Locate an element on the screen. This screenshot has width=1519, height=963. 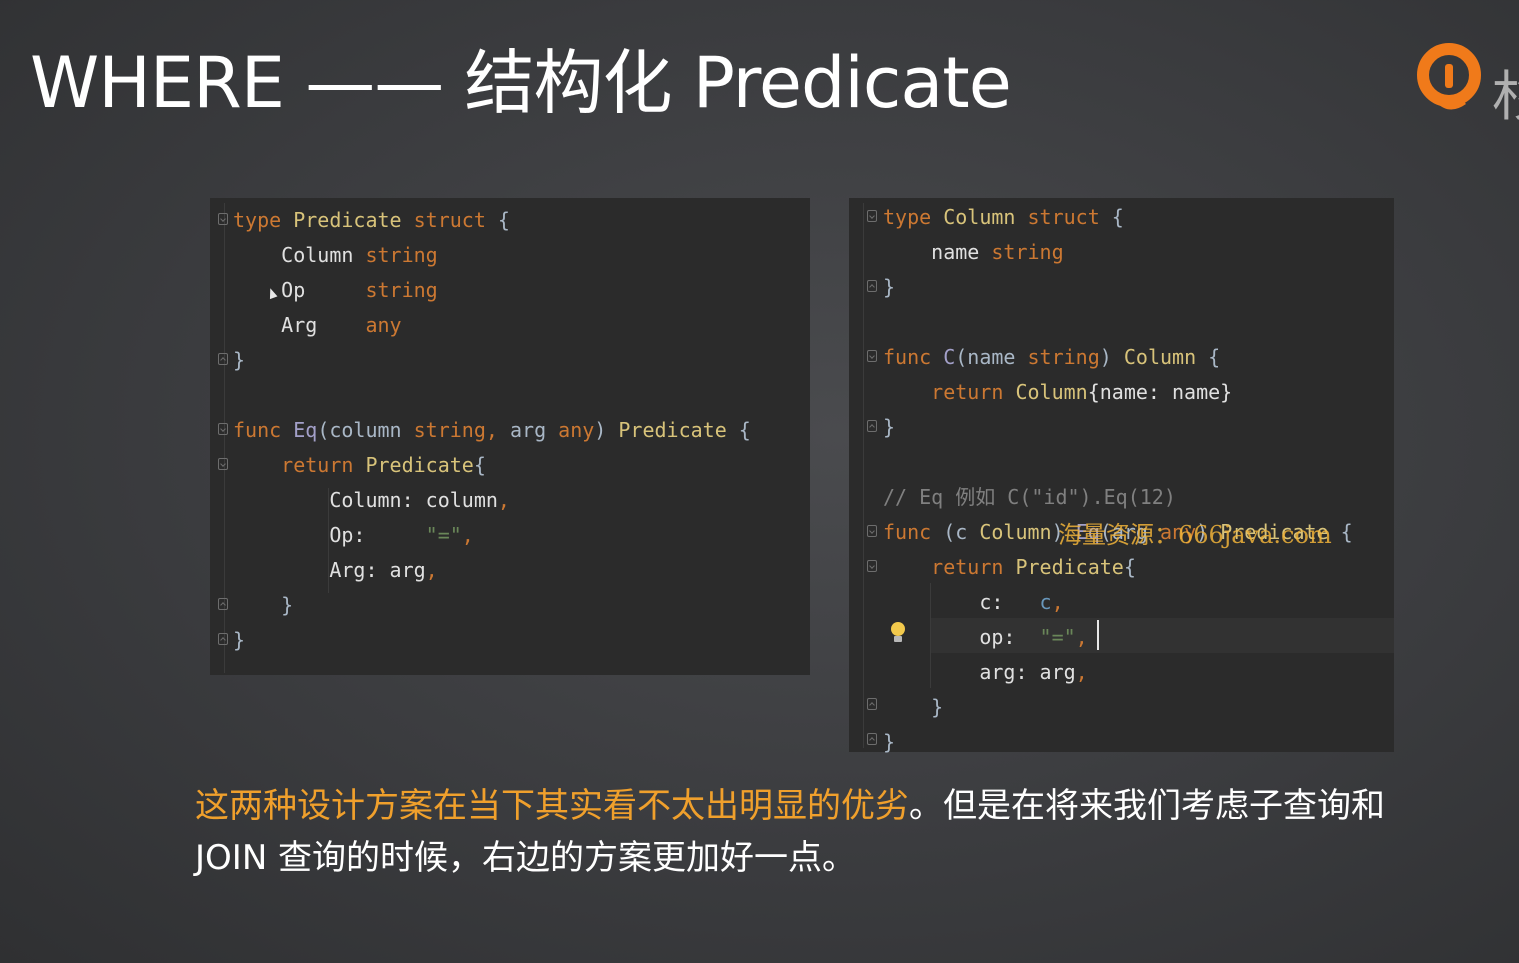
caption-highlight: 这两种设计方案在当下其实看不太出明显的优劣 is located at coordinates (552, 806).